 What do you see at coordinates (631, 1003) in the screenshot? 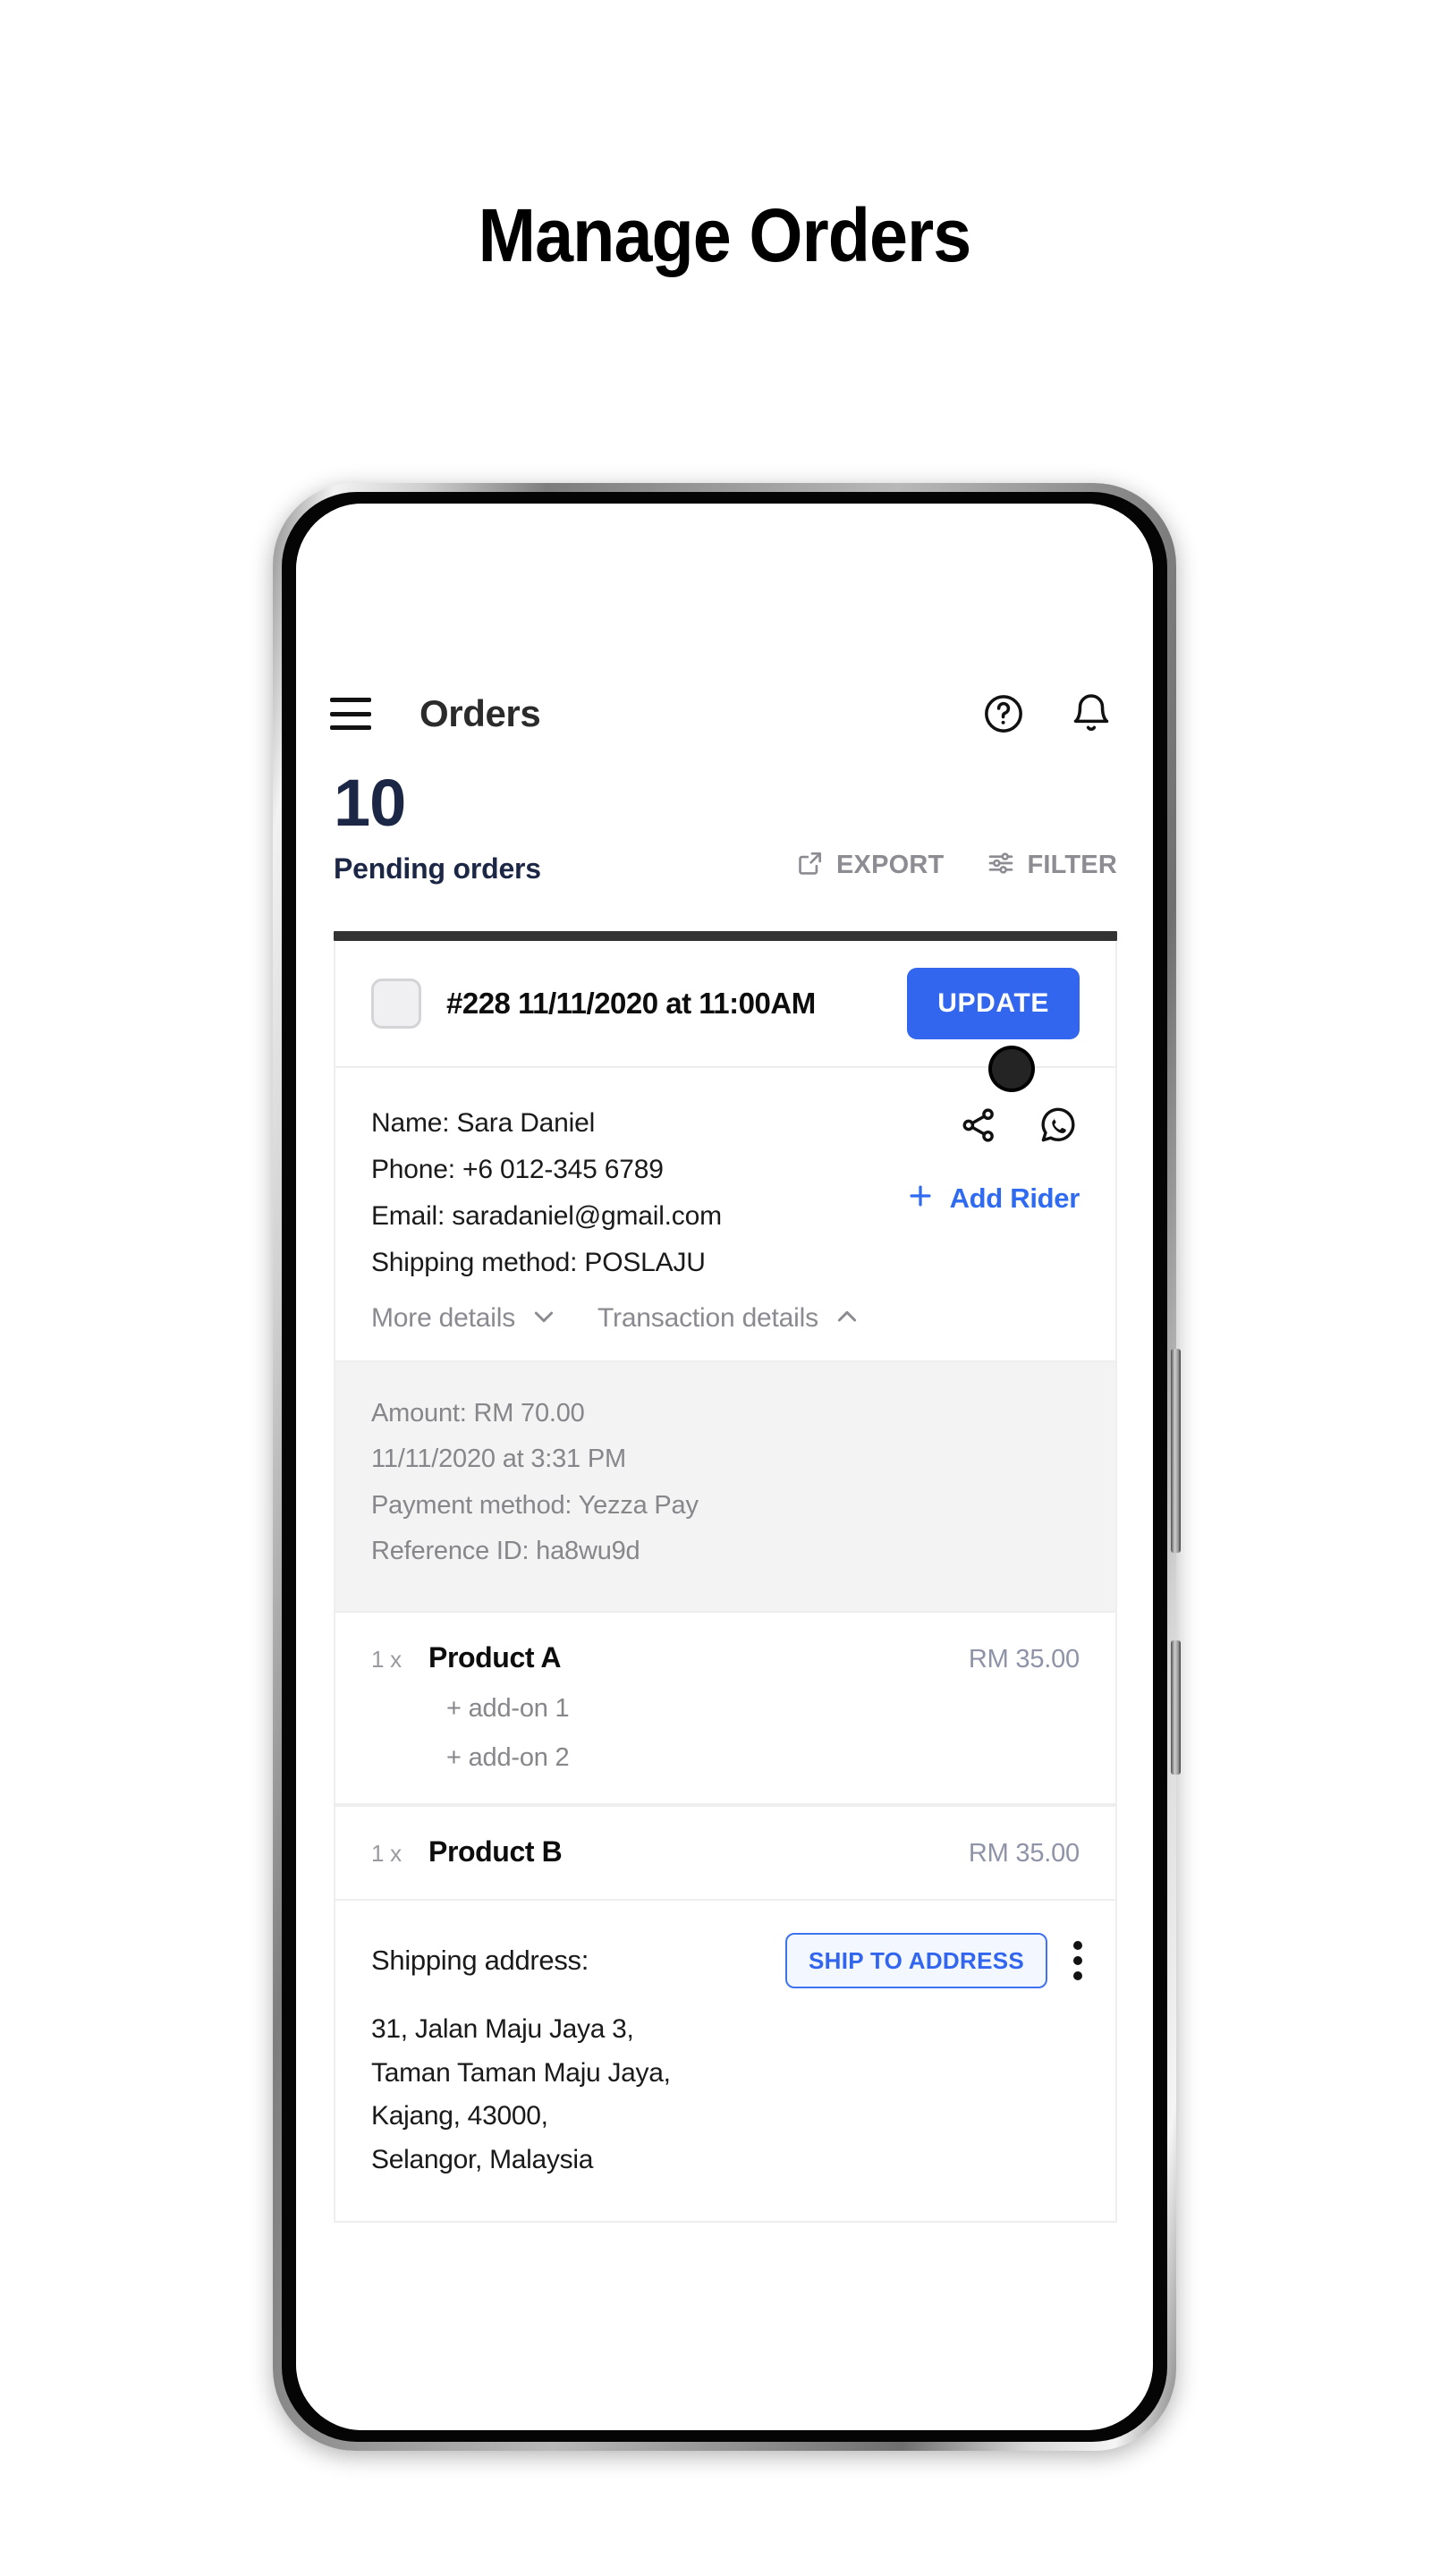
I see `order-id-label: #228 11/11/2020 at 11:00AM` at bounding box center [631, 1003].